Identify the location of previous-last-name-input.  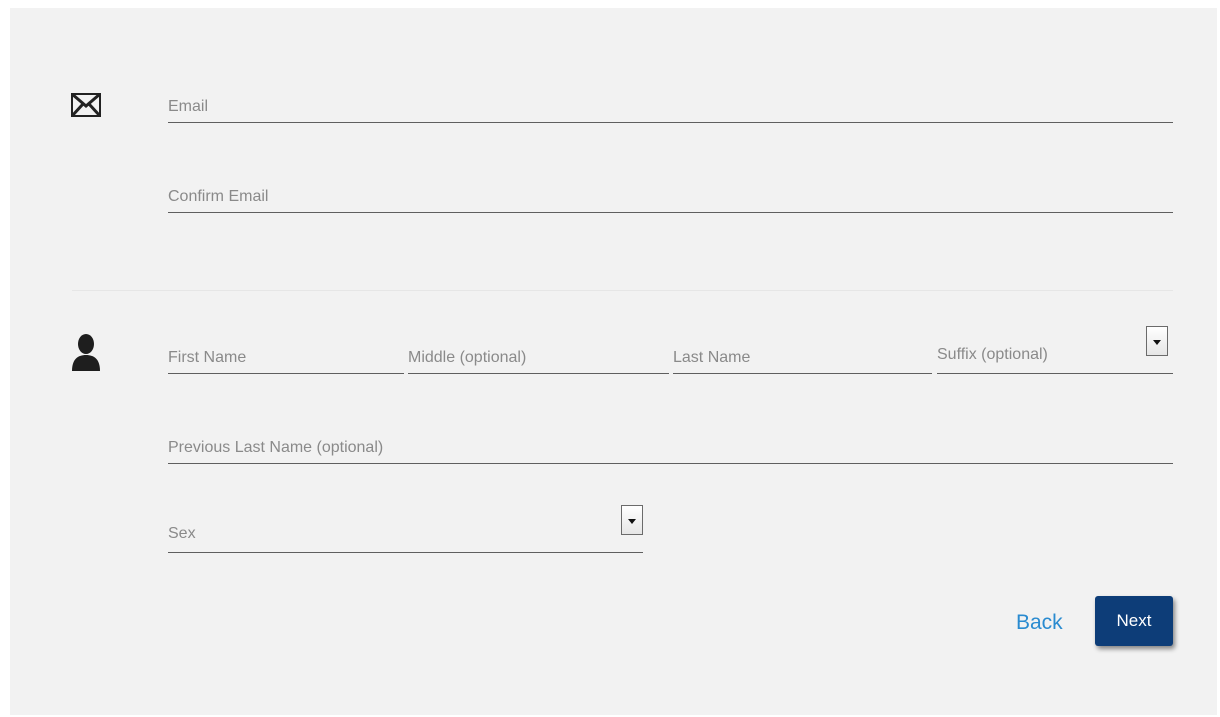
(670, 448).